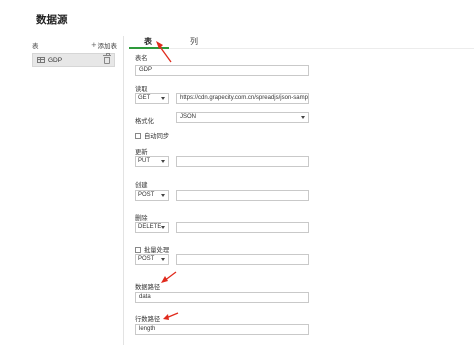 The image size is (474, 345). Describe the element at coordinates (73, 60) in the screenshot. I see `table-list-item-gdp: GDP` at that location.